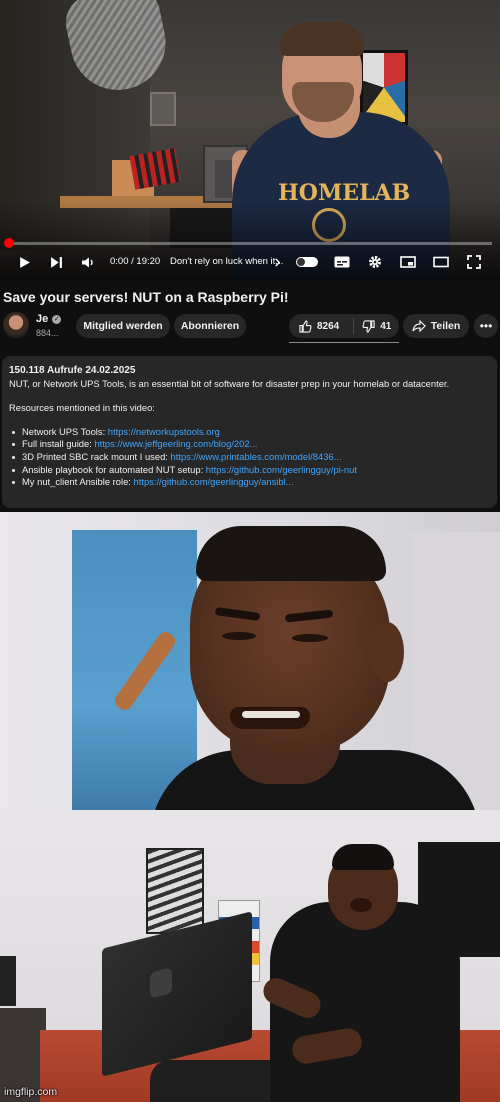 This screenshot has width=500, height=1102. Describe the element at coordinates (58, 444) in the screenshot. I see `resource-label: Full install guide:` at that location.